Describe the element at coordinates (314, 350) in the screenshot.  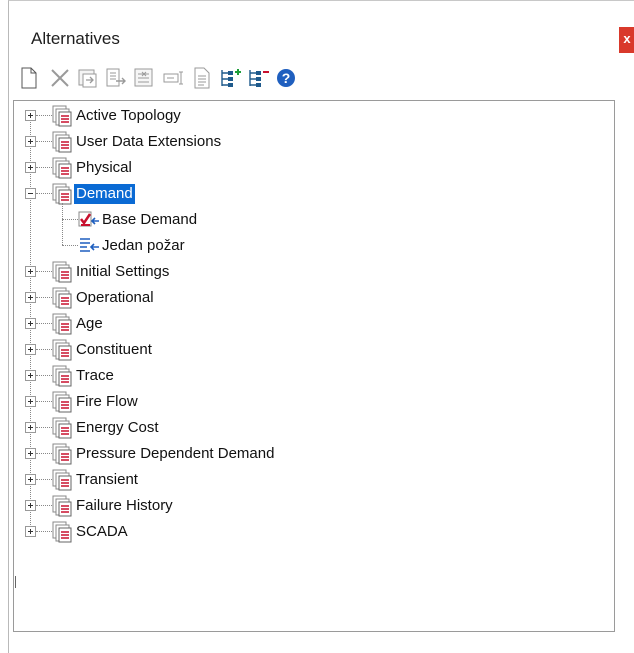
I see `tree-item: Constituent` at that location.